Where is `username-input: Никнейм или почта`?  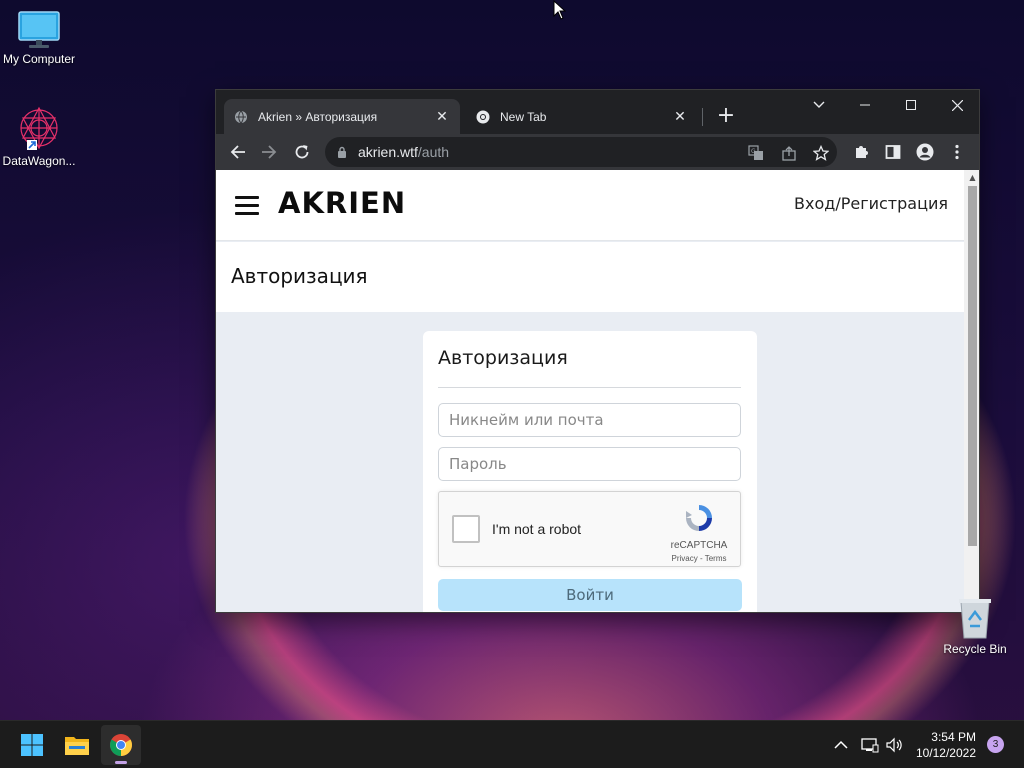
username-input: Никнейм или почта is located at coordinates (589, 420).